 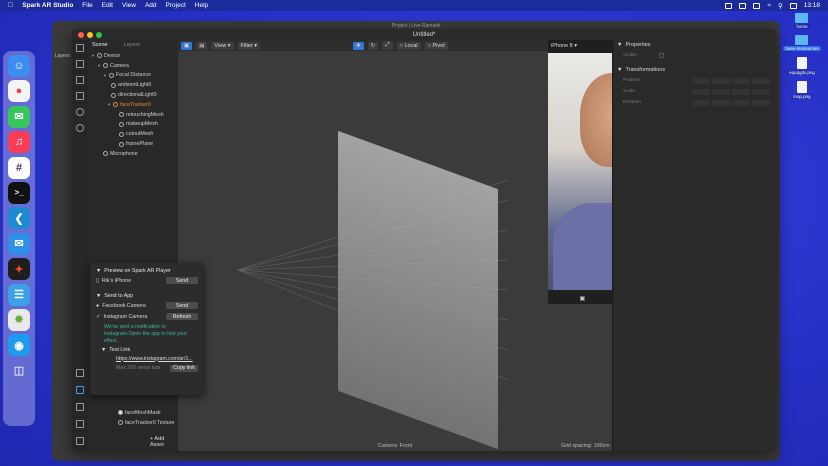 What do you see at coordinates (132, 45) in the screenshot?
I see `tab-layers: Layers` at bounding box center [132, 45].